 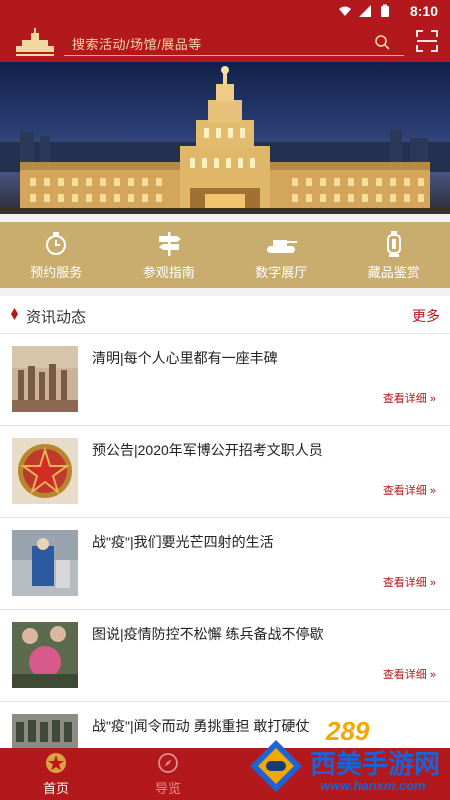 I want to click on service-guide: 参观指南, so click(x=169, y=255).